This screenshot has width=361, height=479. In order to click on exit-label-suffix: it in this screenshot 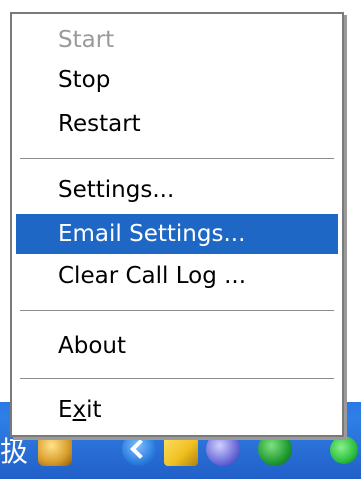, I will do `click(94, 410)`.